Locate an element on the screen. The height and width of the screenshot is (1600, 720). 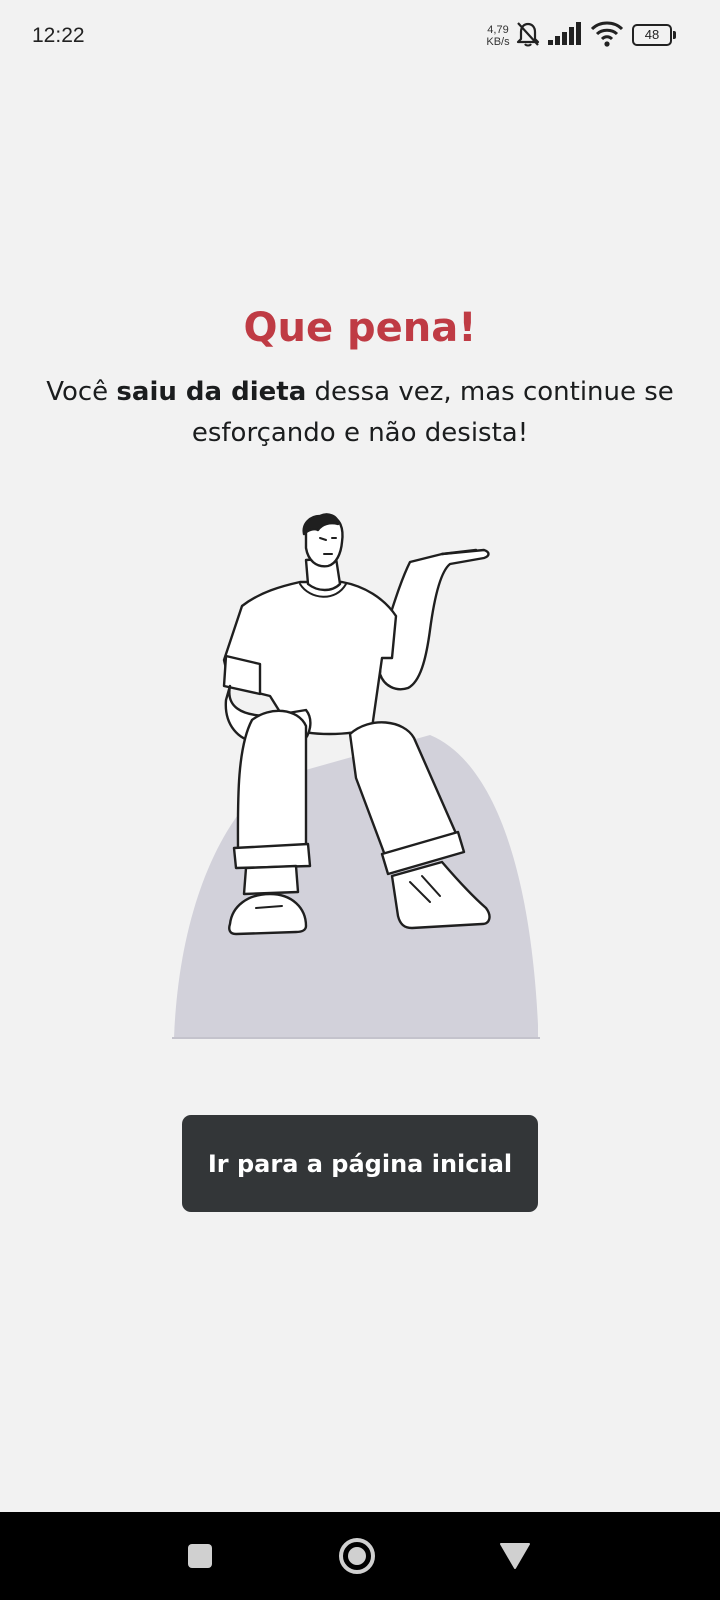
battery-icon: 48 is located at coordinates (654, 35).